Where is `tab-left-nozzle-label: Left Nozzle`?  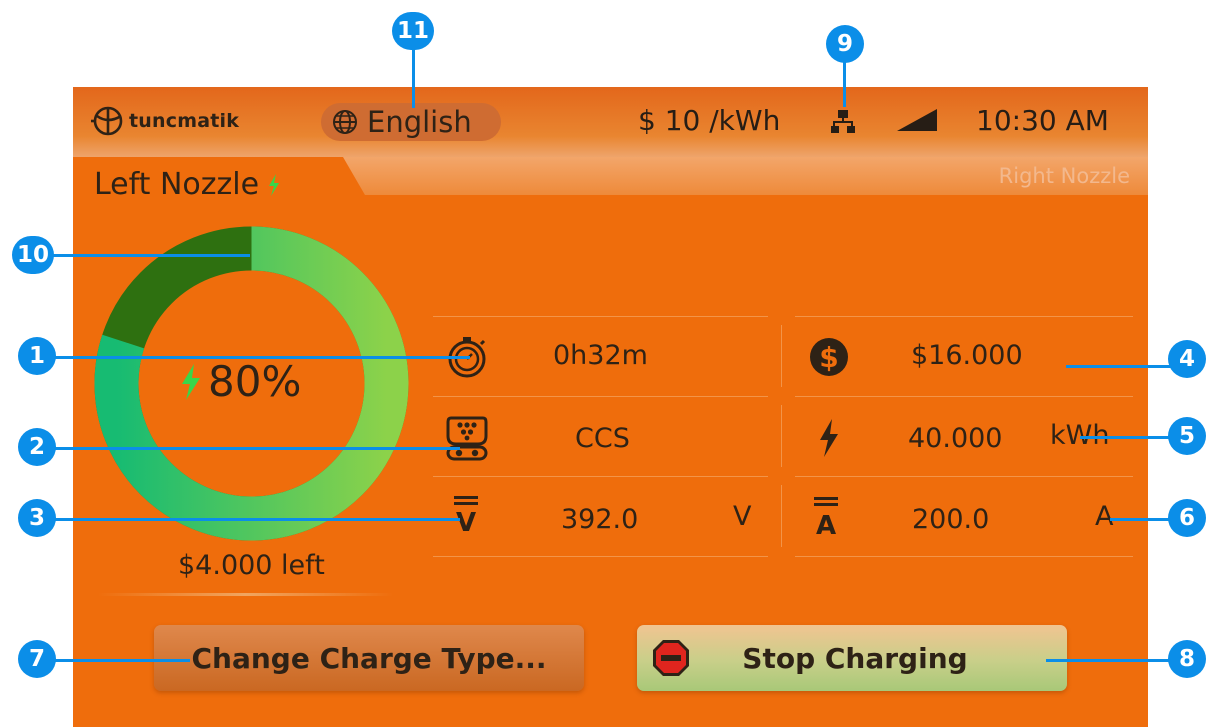 tab-left-nozzle-label: Left Nozzle is located at coordinates (177, 184).